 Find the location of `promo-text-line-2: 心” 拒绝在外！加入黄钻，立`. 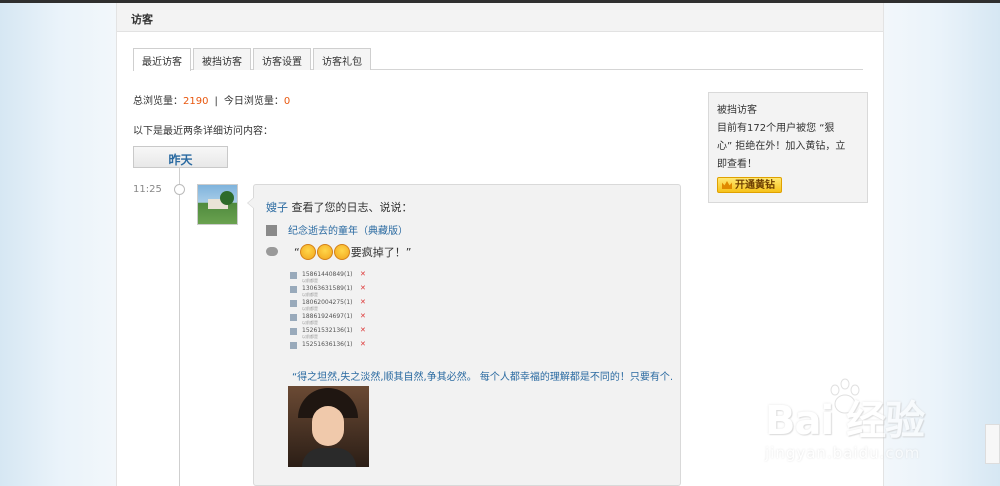

promo-text-line-2: 心” 拒绝在外！加入黄钻，立 is located at coordinates (781, 146).